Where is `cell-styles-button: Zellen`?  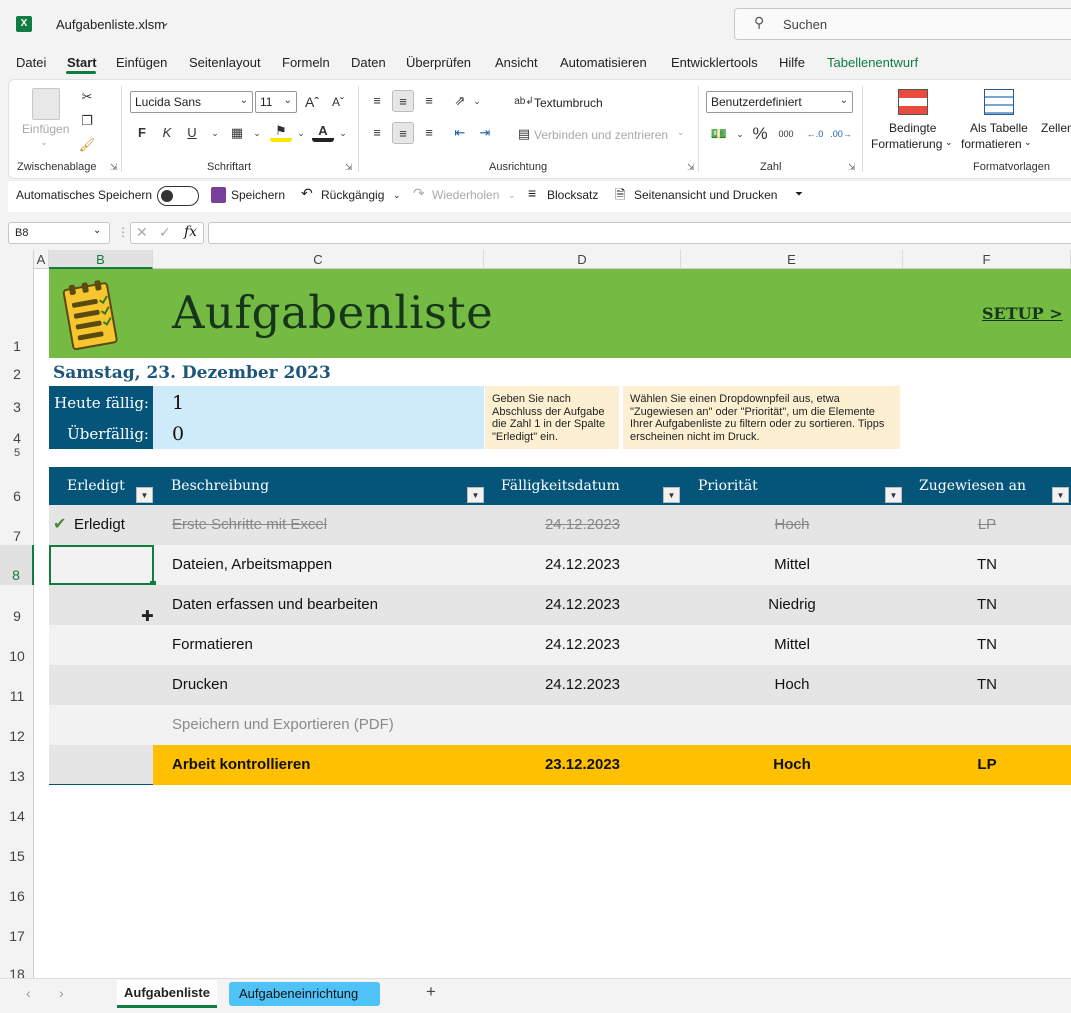 cell-styles-button: Zellen is located at coordinates (1056, 128).